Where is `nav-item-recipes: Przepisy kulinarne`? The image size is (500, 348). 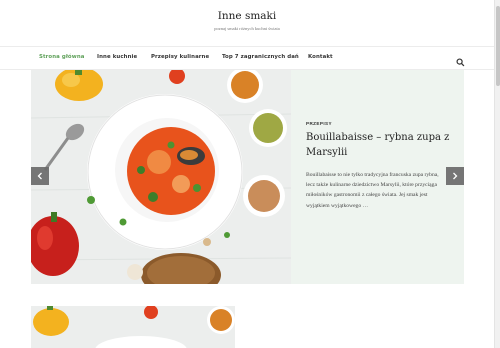 nav-item-recipes: Przepisy kulinarne is located at coordinates (180, 57).